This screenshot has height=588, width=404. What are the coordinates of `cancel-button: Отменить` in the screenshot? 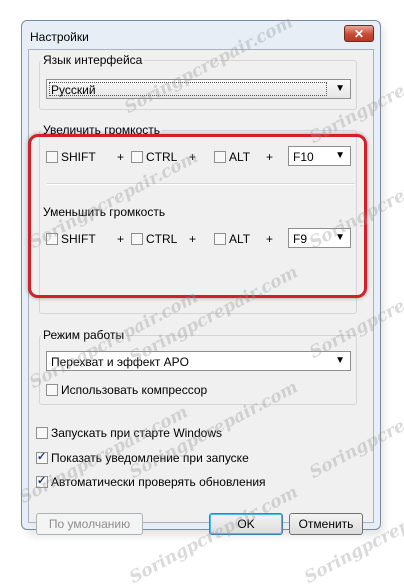 It's located at (326, 524).